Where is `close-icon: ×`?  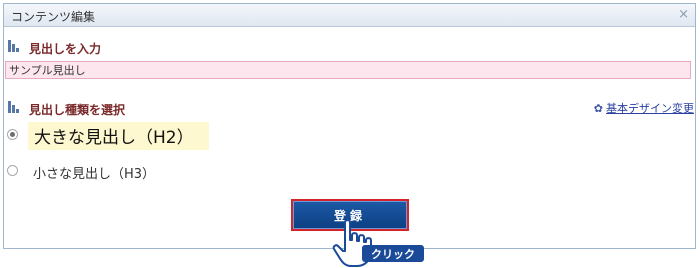 close-icon: × is located at coordinates (683, 14).